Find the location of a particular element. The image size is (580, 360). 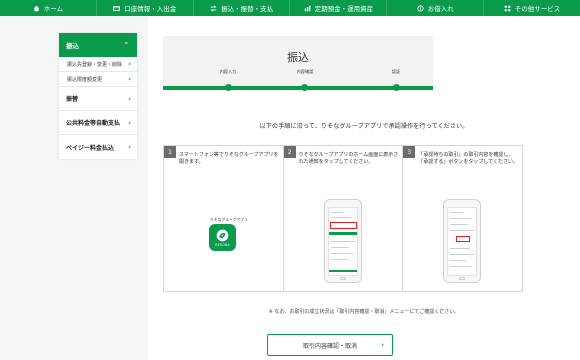

notification-highlight is located at coordinates (343, 225).